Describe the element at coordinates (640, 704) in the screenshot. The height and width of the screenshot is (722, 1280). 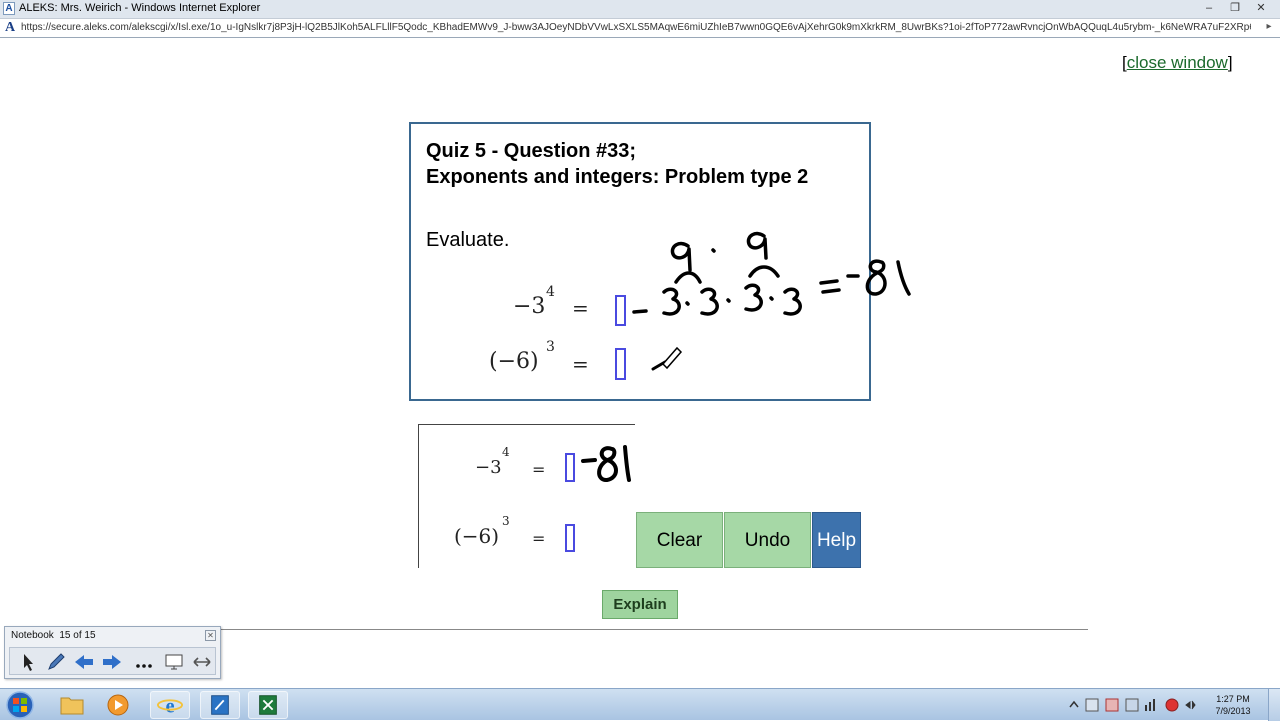
I see `taskbar: e 1:27 PM 7/9/2013` at that location.